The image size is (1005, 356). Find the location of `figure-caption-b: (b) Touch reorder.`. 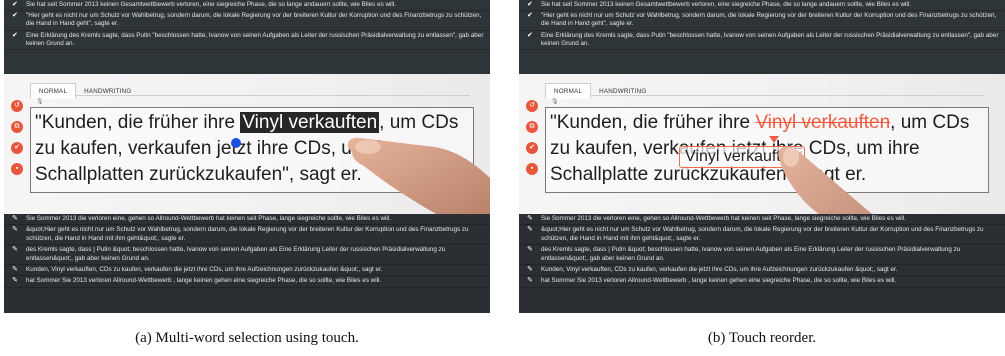

figure-caption-b: (b) Touch reorder. is located at coordinates (762, 338).